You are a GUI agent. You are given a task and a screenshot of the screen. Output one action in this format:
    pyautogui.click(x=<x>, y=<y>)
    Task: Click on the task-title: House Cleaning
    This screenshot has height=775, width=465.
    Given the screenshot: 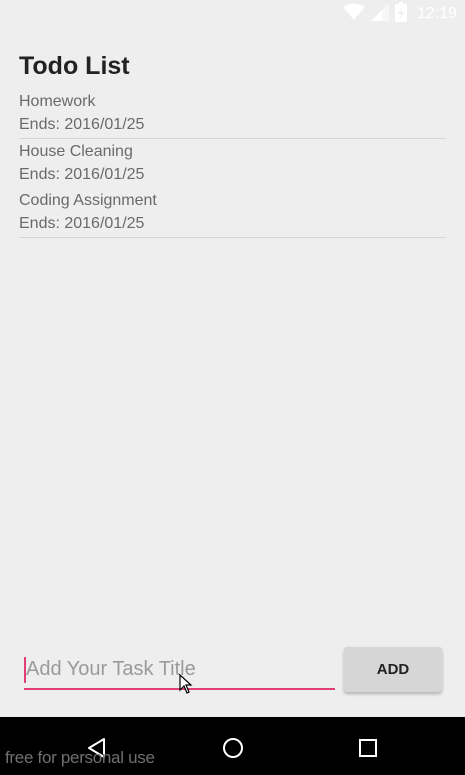 What is the action you would take?
    pyautogui.click(x=76, y=151)
    